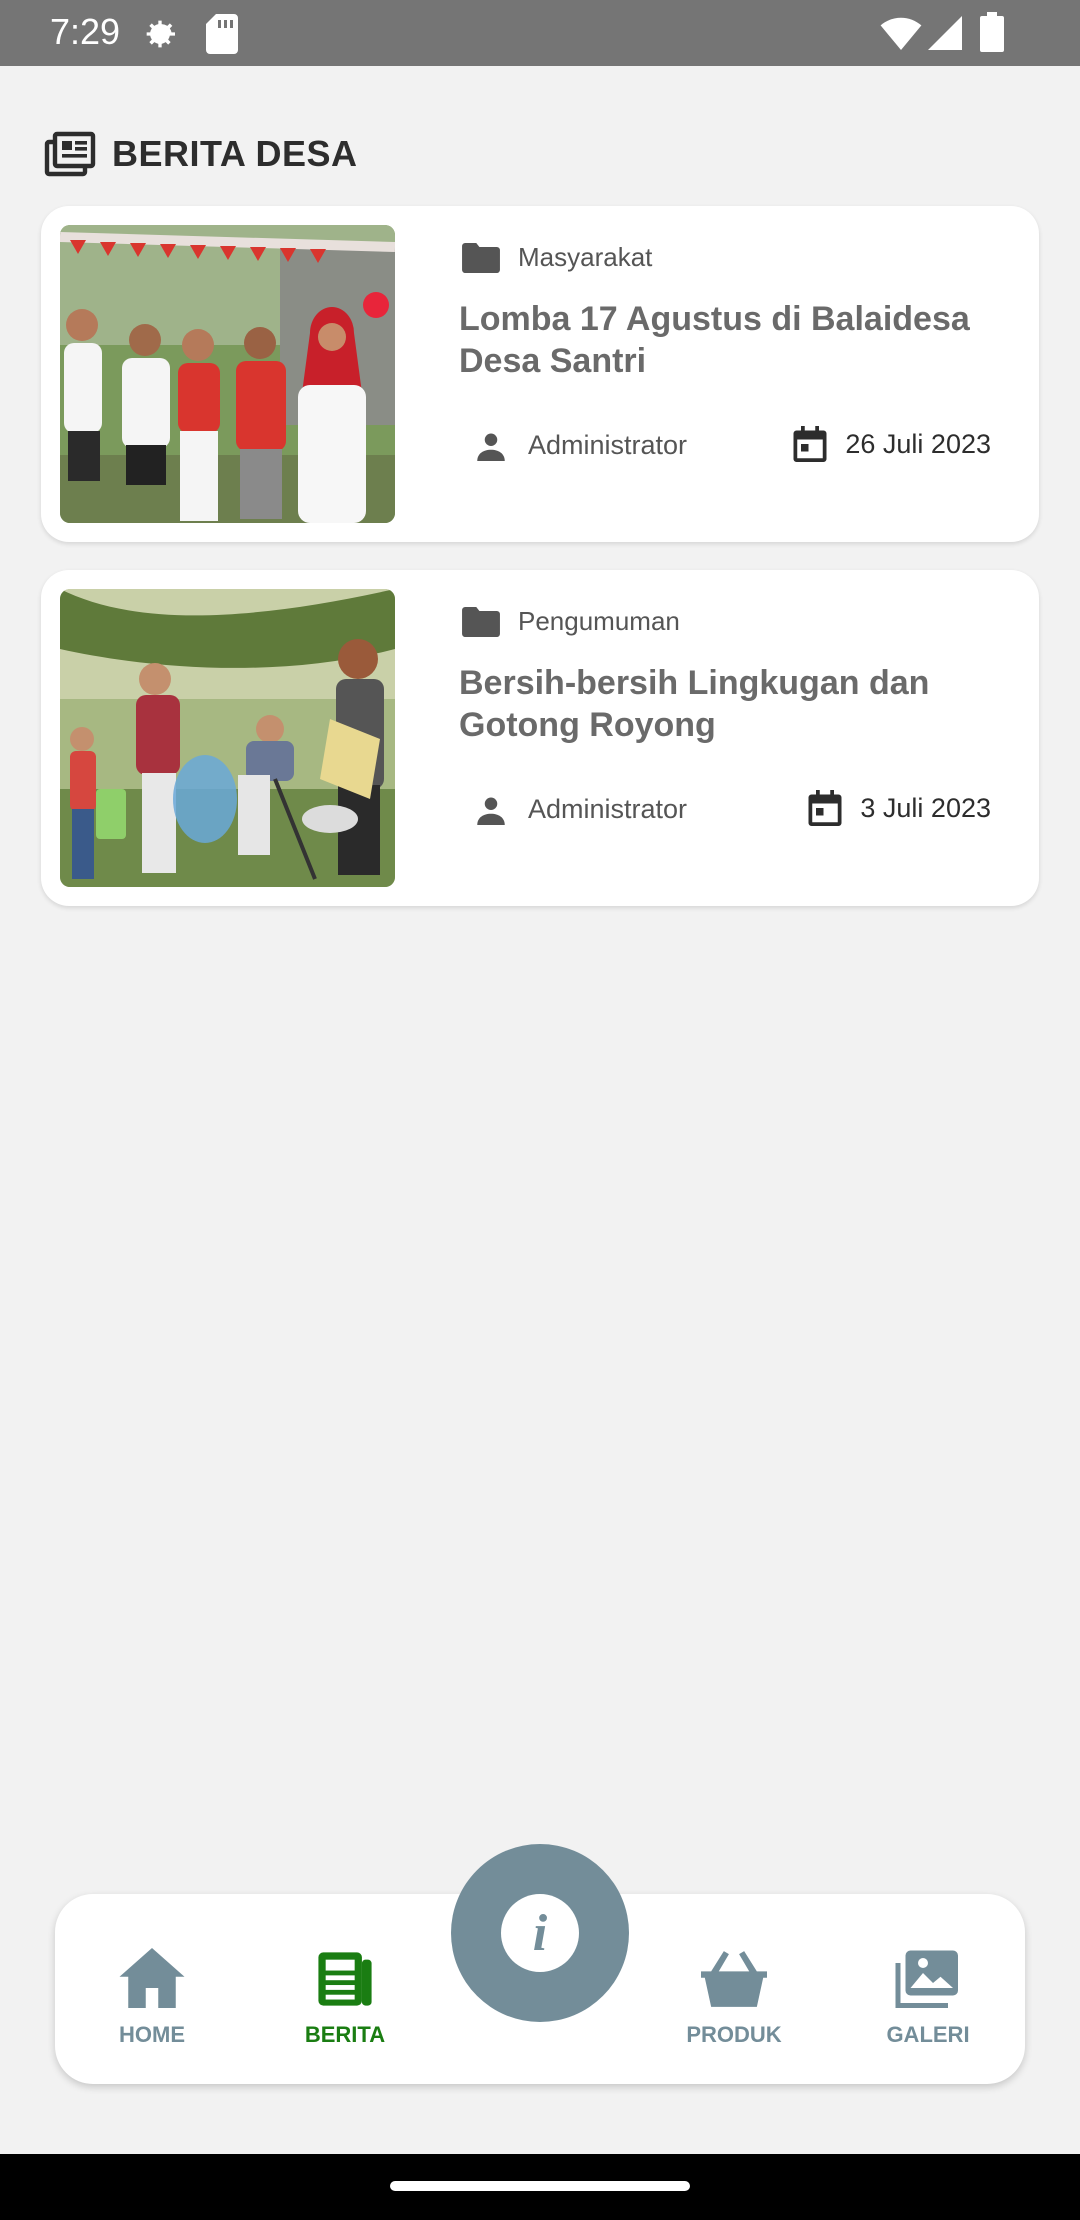 This screenshot has height=2220, width=1080. I want to click on news-category: Masyarakat, so click(557, 257).